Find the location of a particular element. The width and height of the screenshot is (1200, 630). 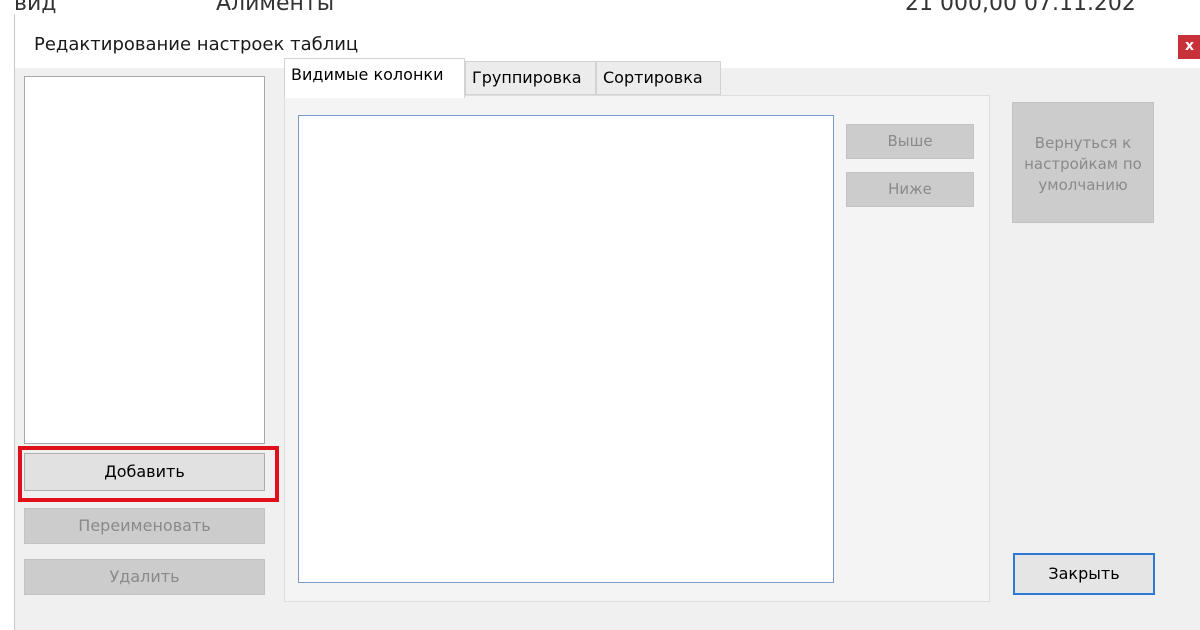

add-button: Добавить is located at coordinates (144, 472).